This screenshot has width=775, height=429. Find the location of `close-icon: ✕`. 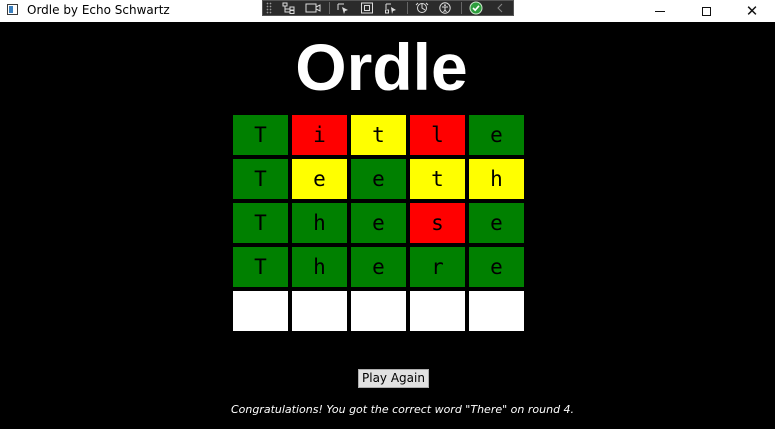

close-icon: ✕ is located at coordinates (752, 10).